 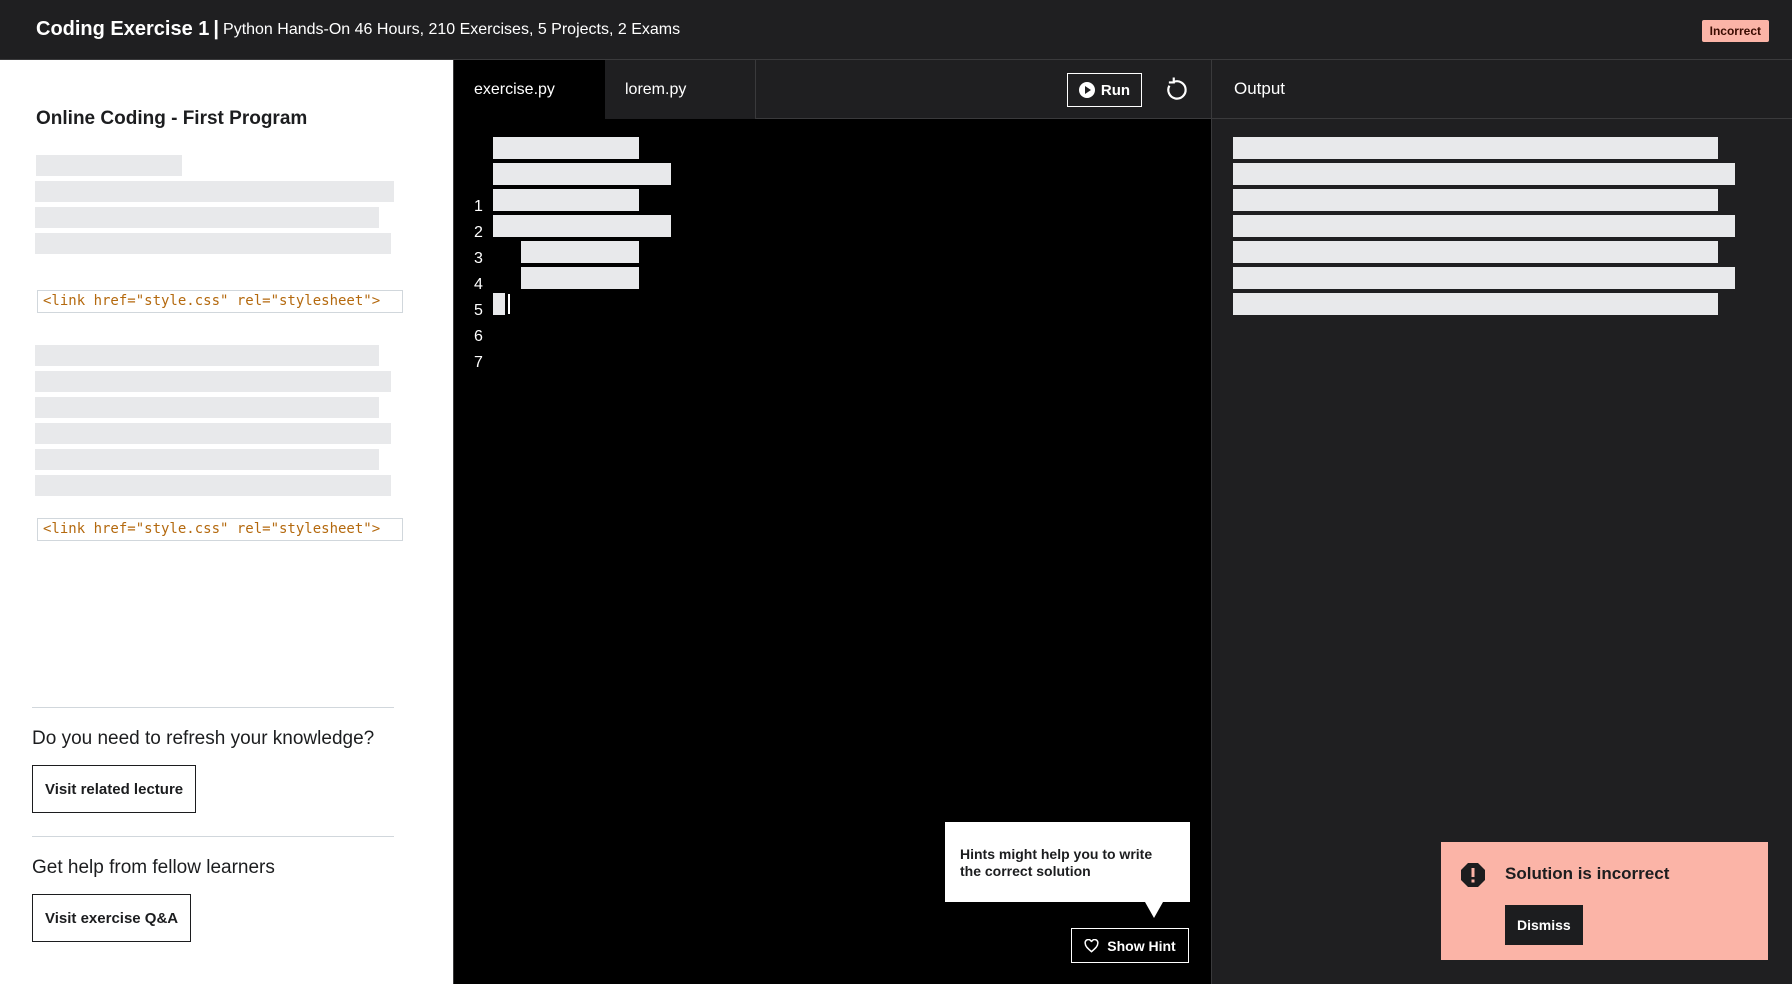 What do you see at coordinates (203, 738) in the screenshot?
I see `refresh-question: Do you need to refresh your knowledge?` at bounding box center [203, 738].